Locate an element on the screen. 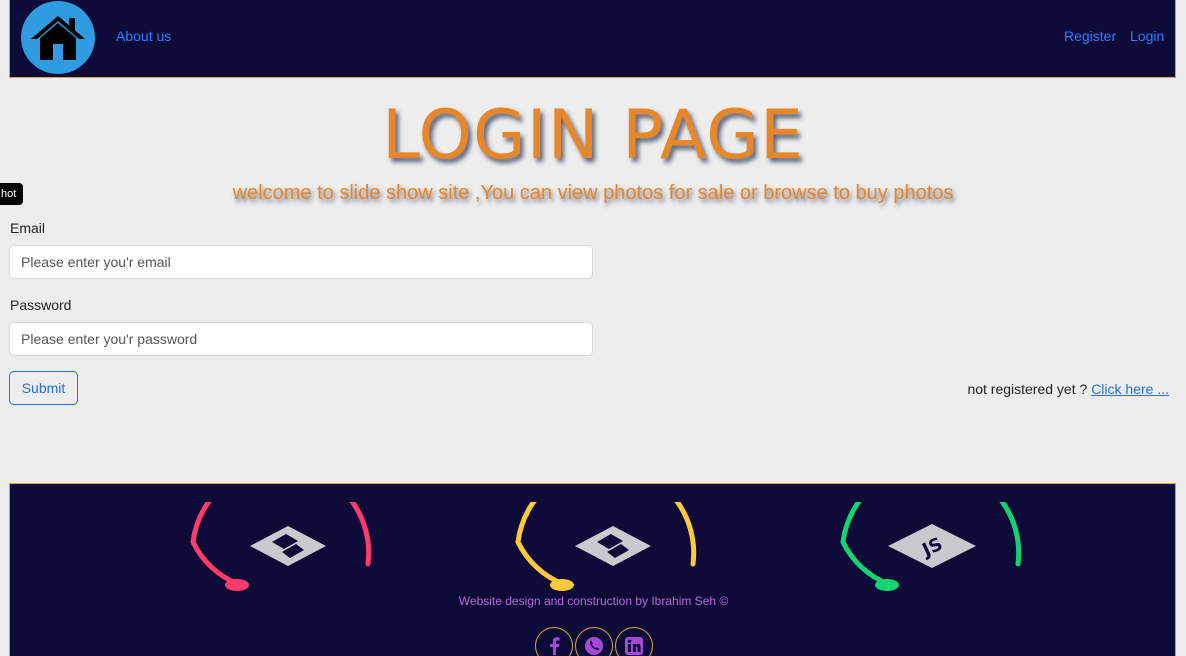 This screenshot has height=656, width=1186. html5-icon is located at coordinates (288, 546).